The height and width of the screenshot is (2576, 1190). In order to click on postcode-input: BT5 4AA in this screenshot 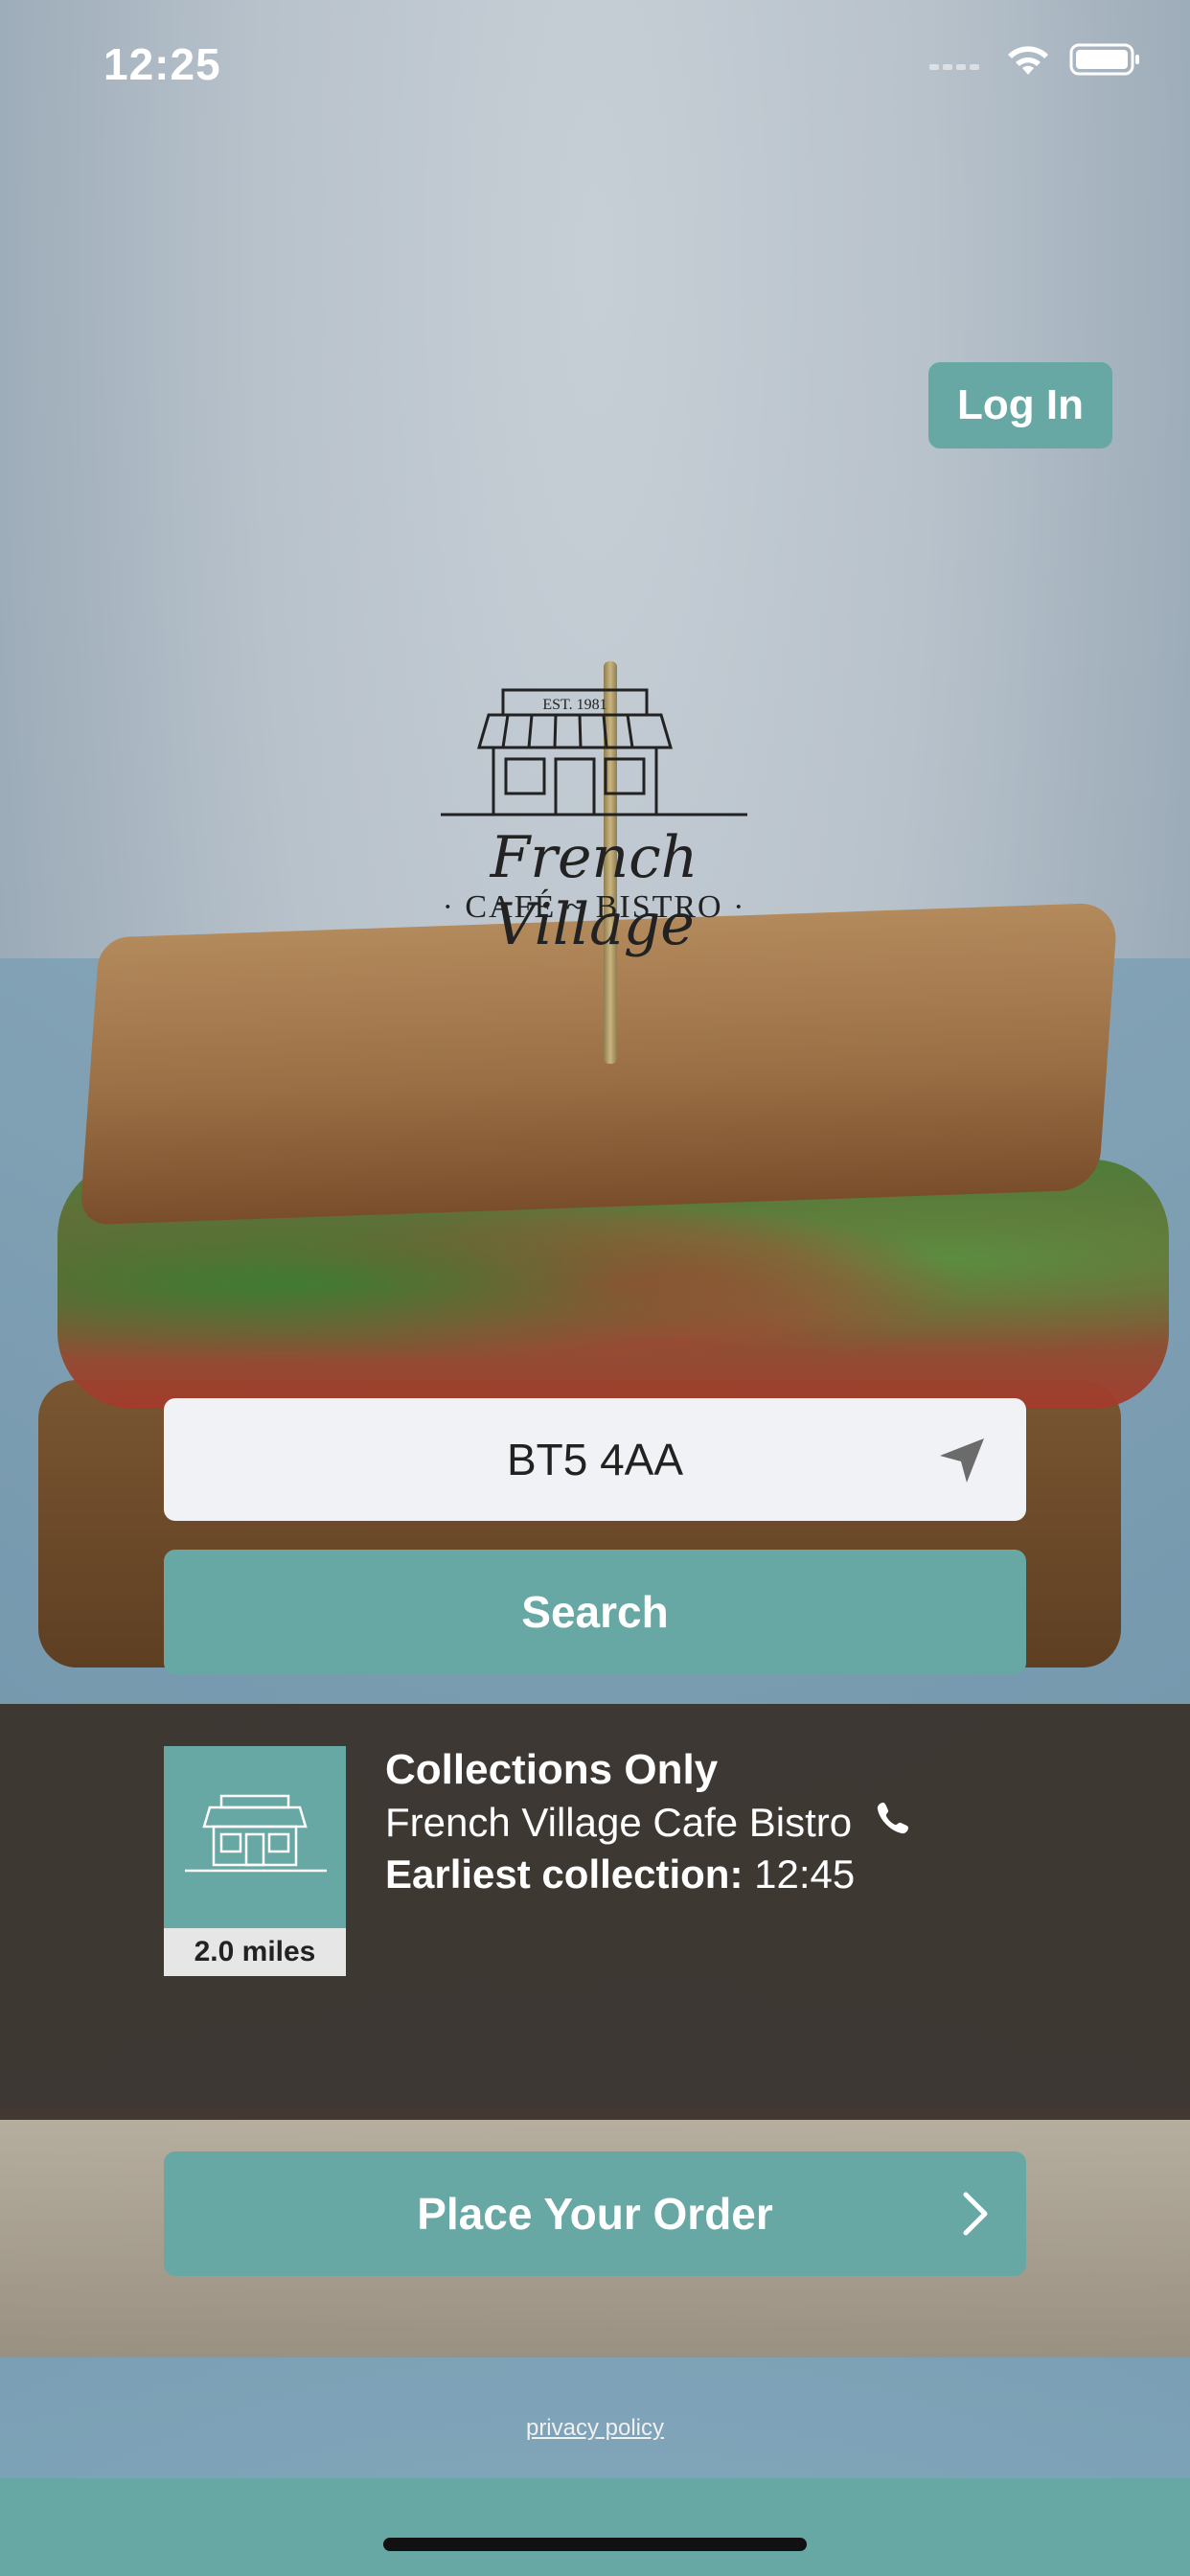, I will do `click(595, 1459)`.